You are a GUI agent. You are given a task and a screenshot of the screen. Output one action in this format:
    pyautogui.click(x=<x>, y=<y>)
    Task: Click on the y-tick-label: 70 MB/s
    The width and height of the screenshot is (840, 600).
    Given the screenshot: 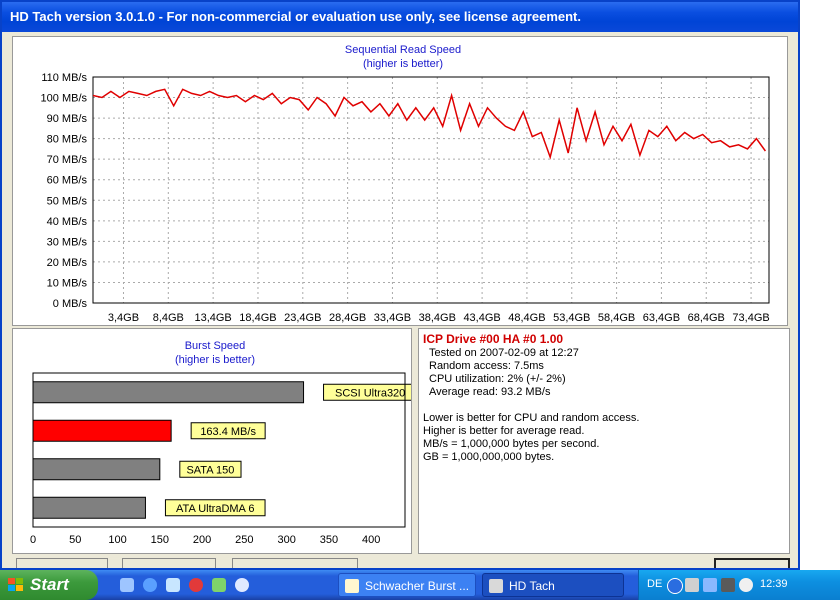 What is the action you would take?
    pyautogui.click(x=67, y=160)
    